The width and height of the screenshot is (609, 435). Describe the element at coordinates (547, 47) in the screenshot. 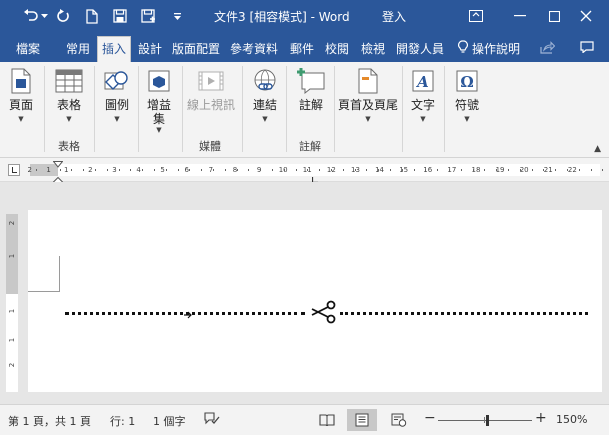

I see `share-icon` at that location.